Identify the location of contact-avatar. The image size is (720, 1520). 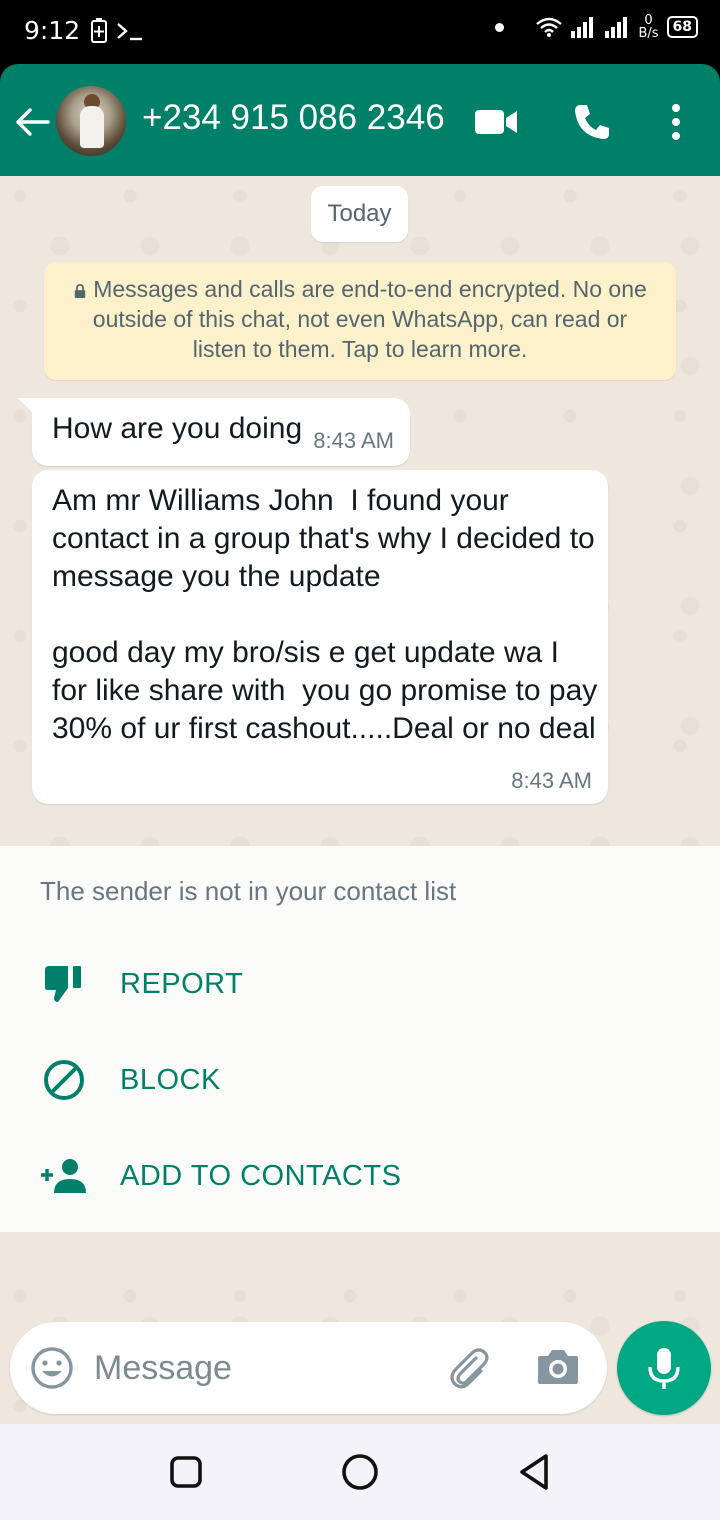
(91, 121).